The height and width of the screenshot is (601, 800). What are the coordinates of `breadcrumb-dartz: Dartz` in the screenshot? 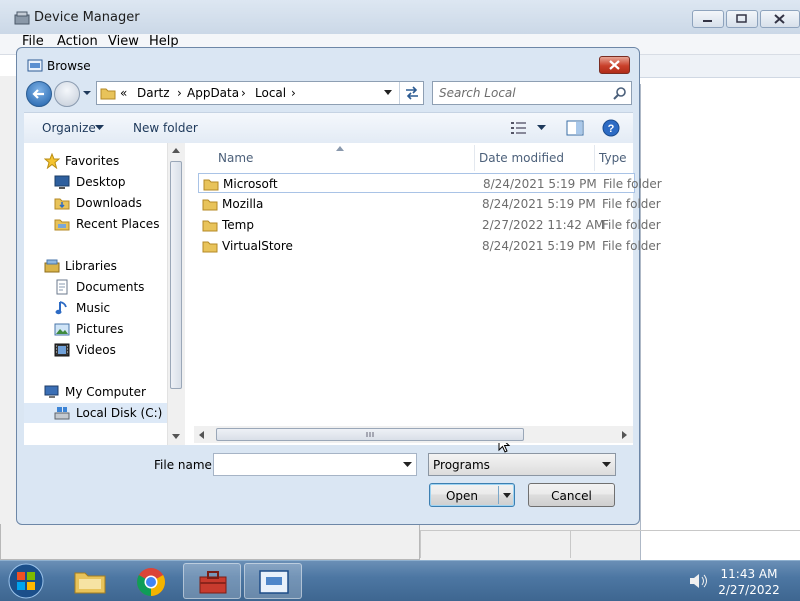 It's located at (153, 93).